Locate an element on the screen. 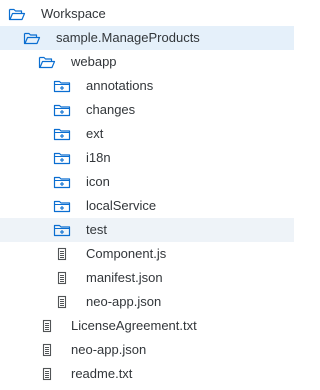  tree-item-changes: changes is located at coordinates (147, 110).